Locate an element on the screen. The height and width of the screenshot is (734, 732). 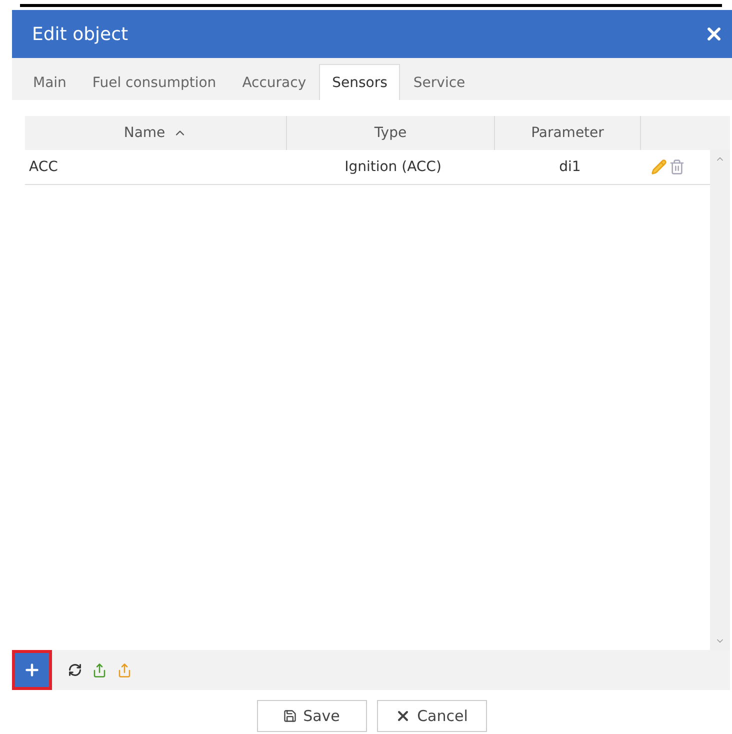
import-icon is located at coordinates (99, 670).